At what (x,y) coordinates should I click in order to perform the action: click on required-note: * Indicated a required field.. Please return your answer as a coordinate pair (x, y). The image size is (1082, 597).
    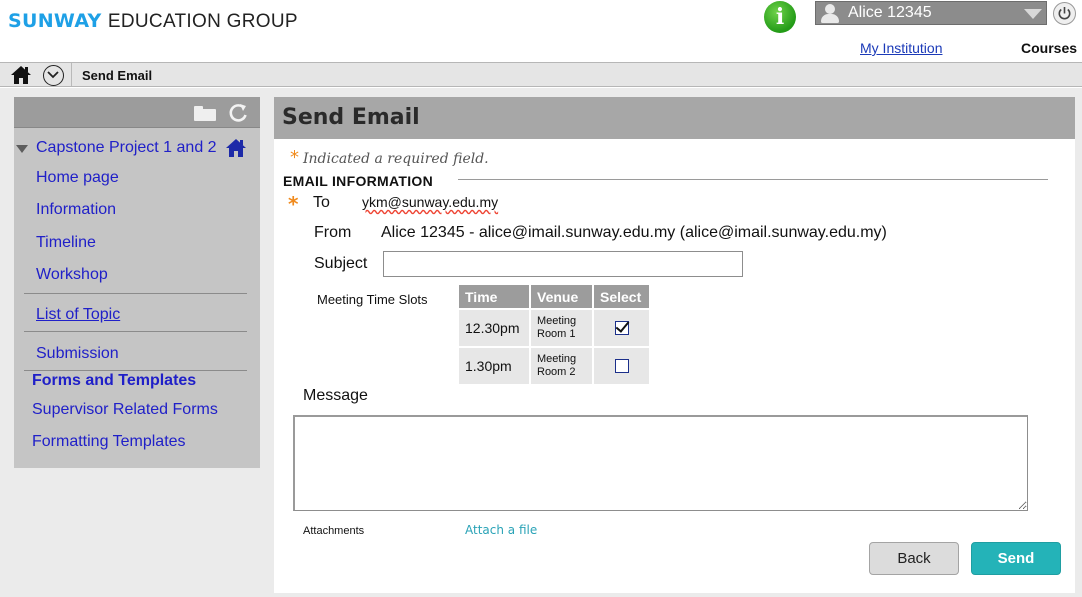
    Looking at the image, I should click on (389, 157).